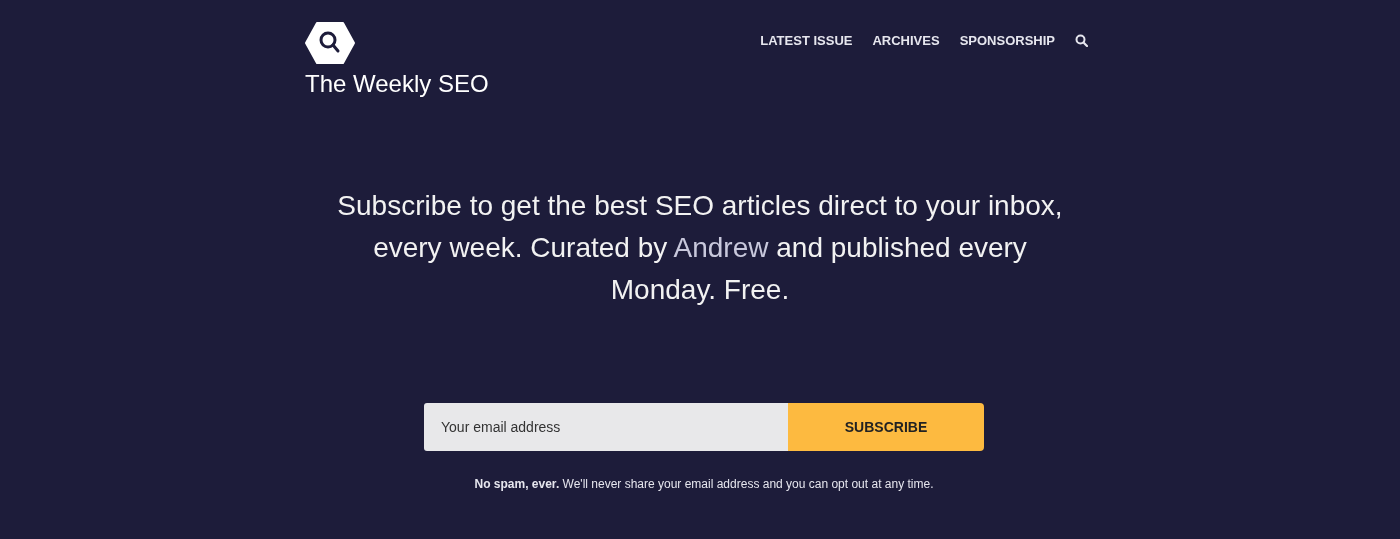 This screenshot has height=539, width=1400. I want to click on privacy-note: No spam, ever. We'll never share your email address and you can opt out at any time., so click(704, 484).